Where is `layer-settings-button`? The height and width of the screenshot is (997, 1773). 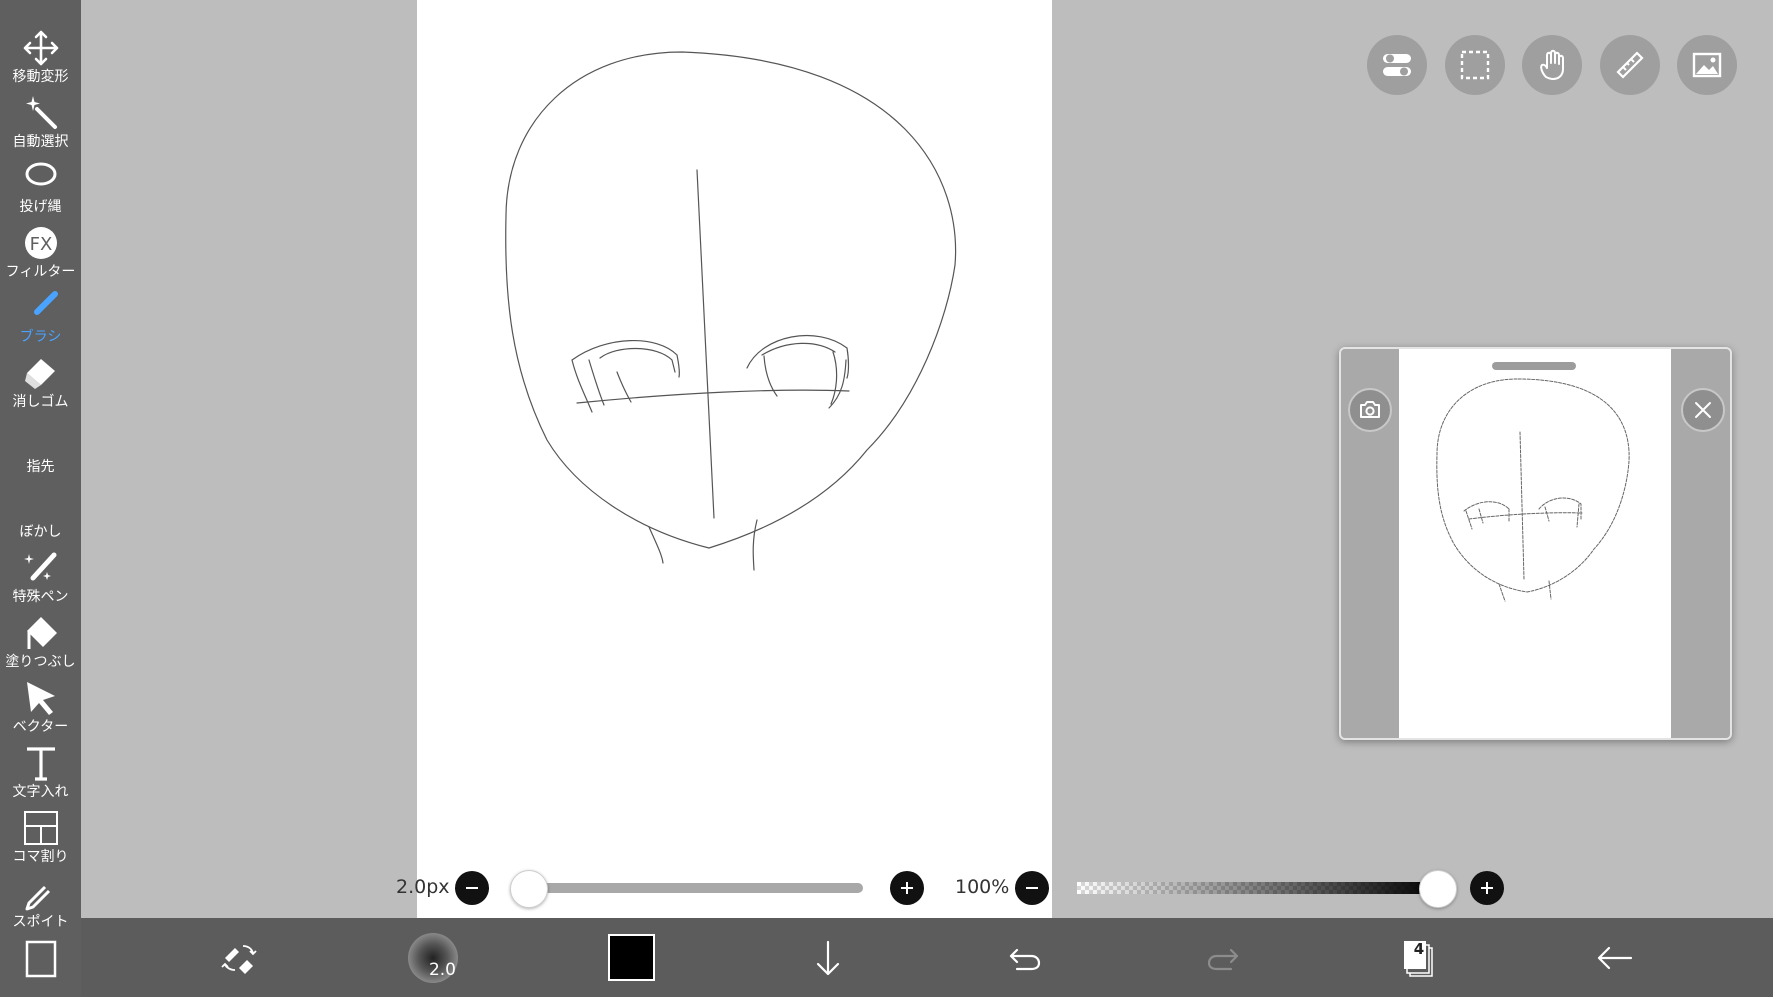 layer-settings-button is located at coordinates (1397, 65).